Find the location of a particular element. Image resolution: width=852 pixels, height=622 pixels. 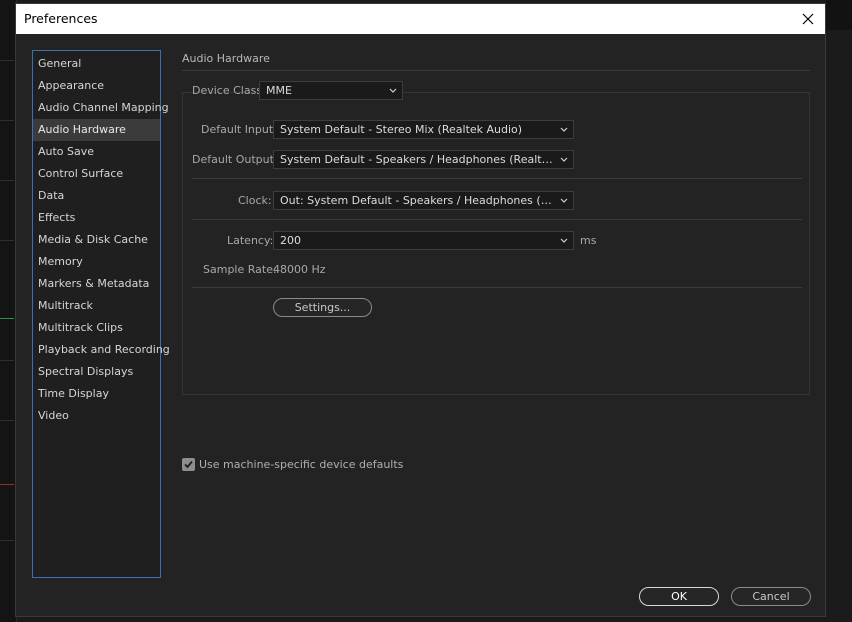

latency-dropdown: 200 is located at coordinates (423, 240).